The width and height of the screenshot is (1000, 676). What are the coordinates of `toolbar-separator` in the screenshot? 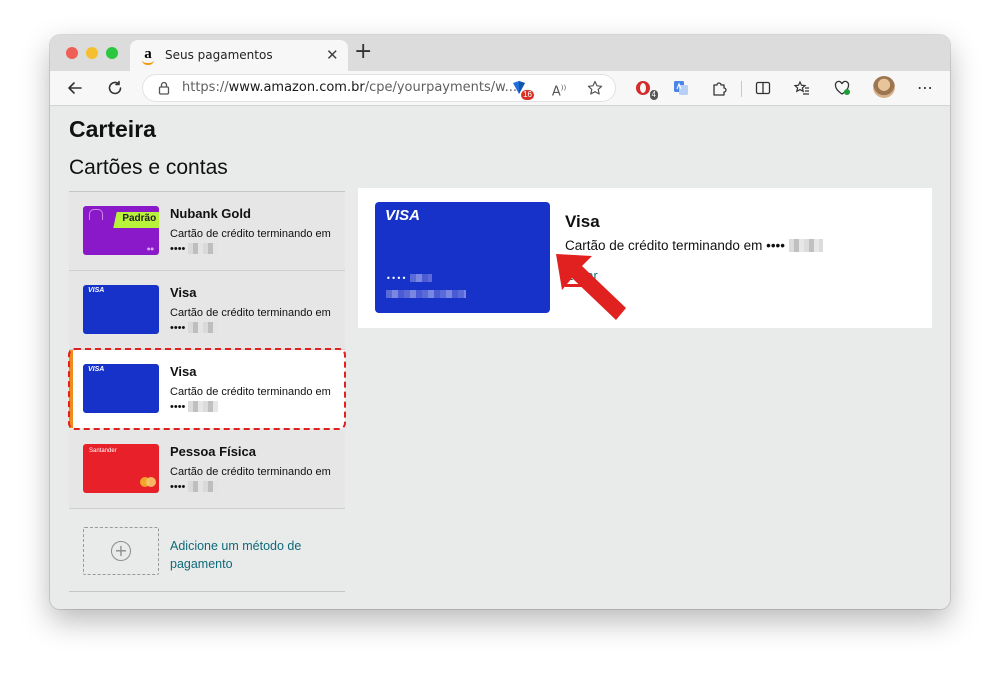 It's located at (741, 89).